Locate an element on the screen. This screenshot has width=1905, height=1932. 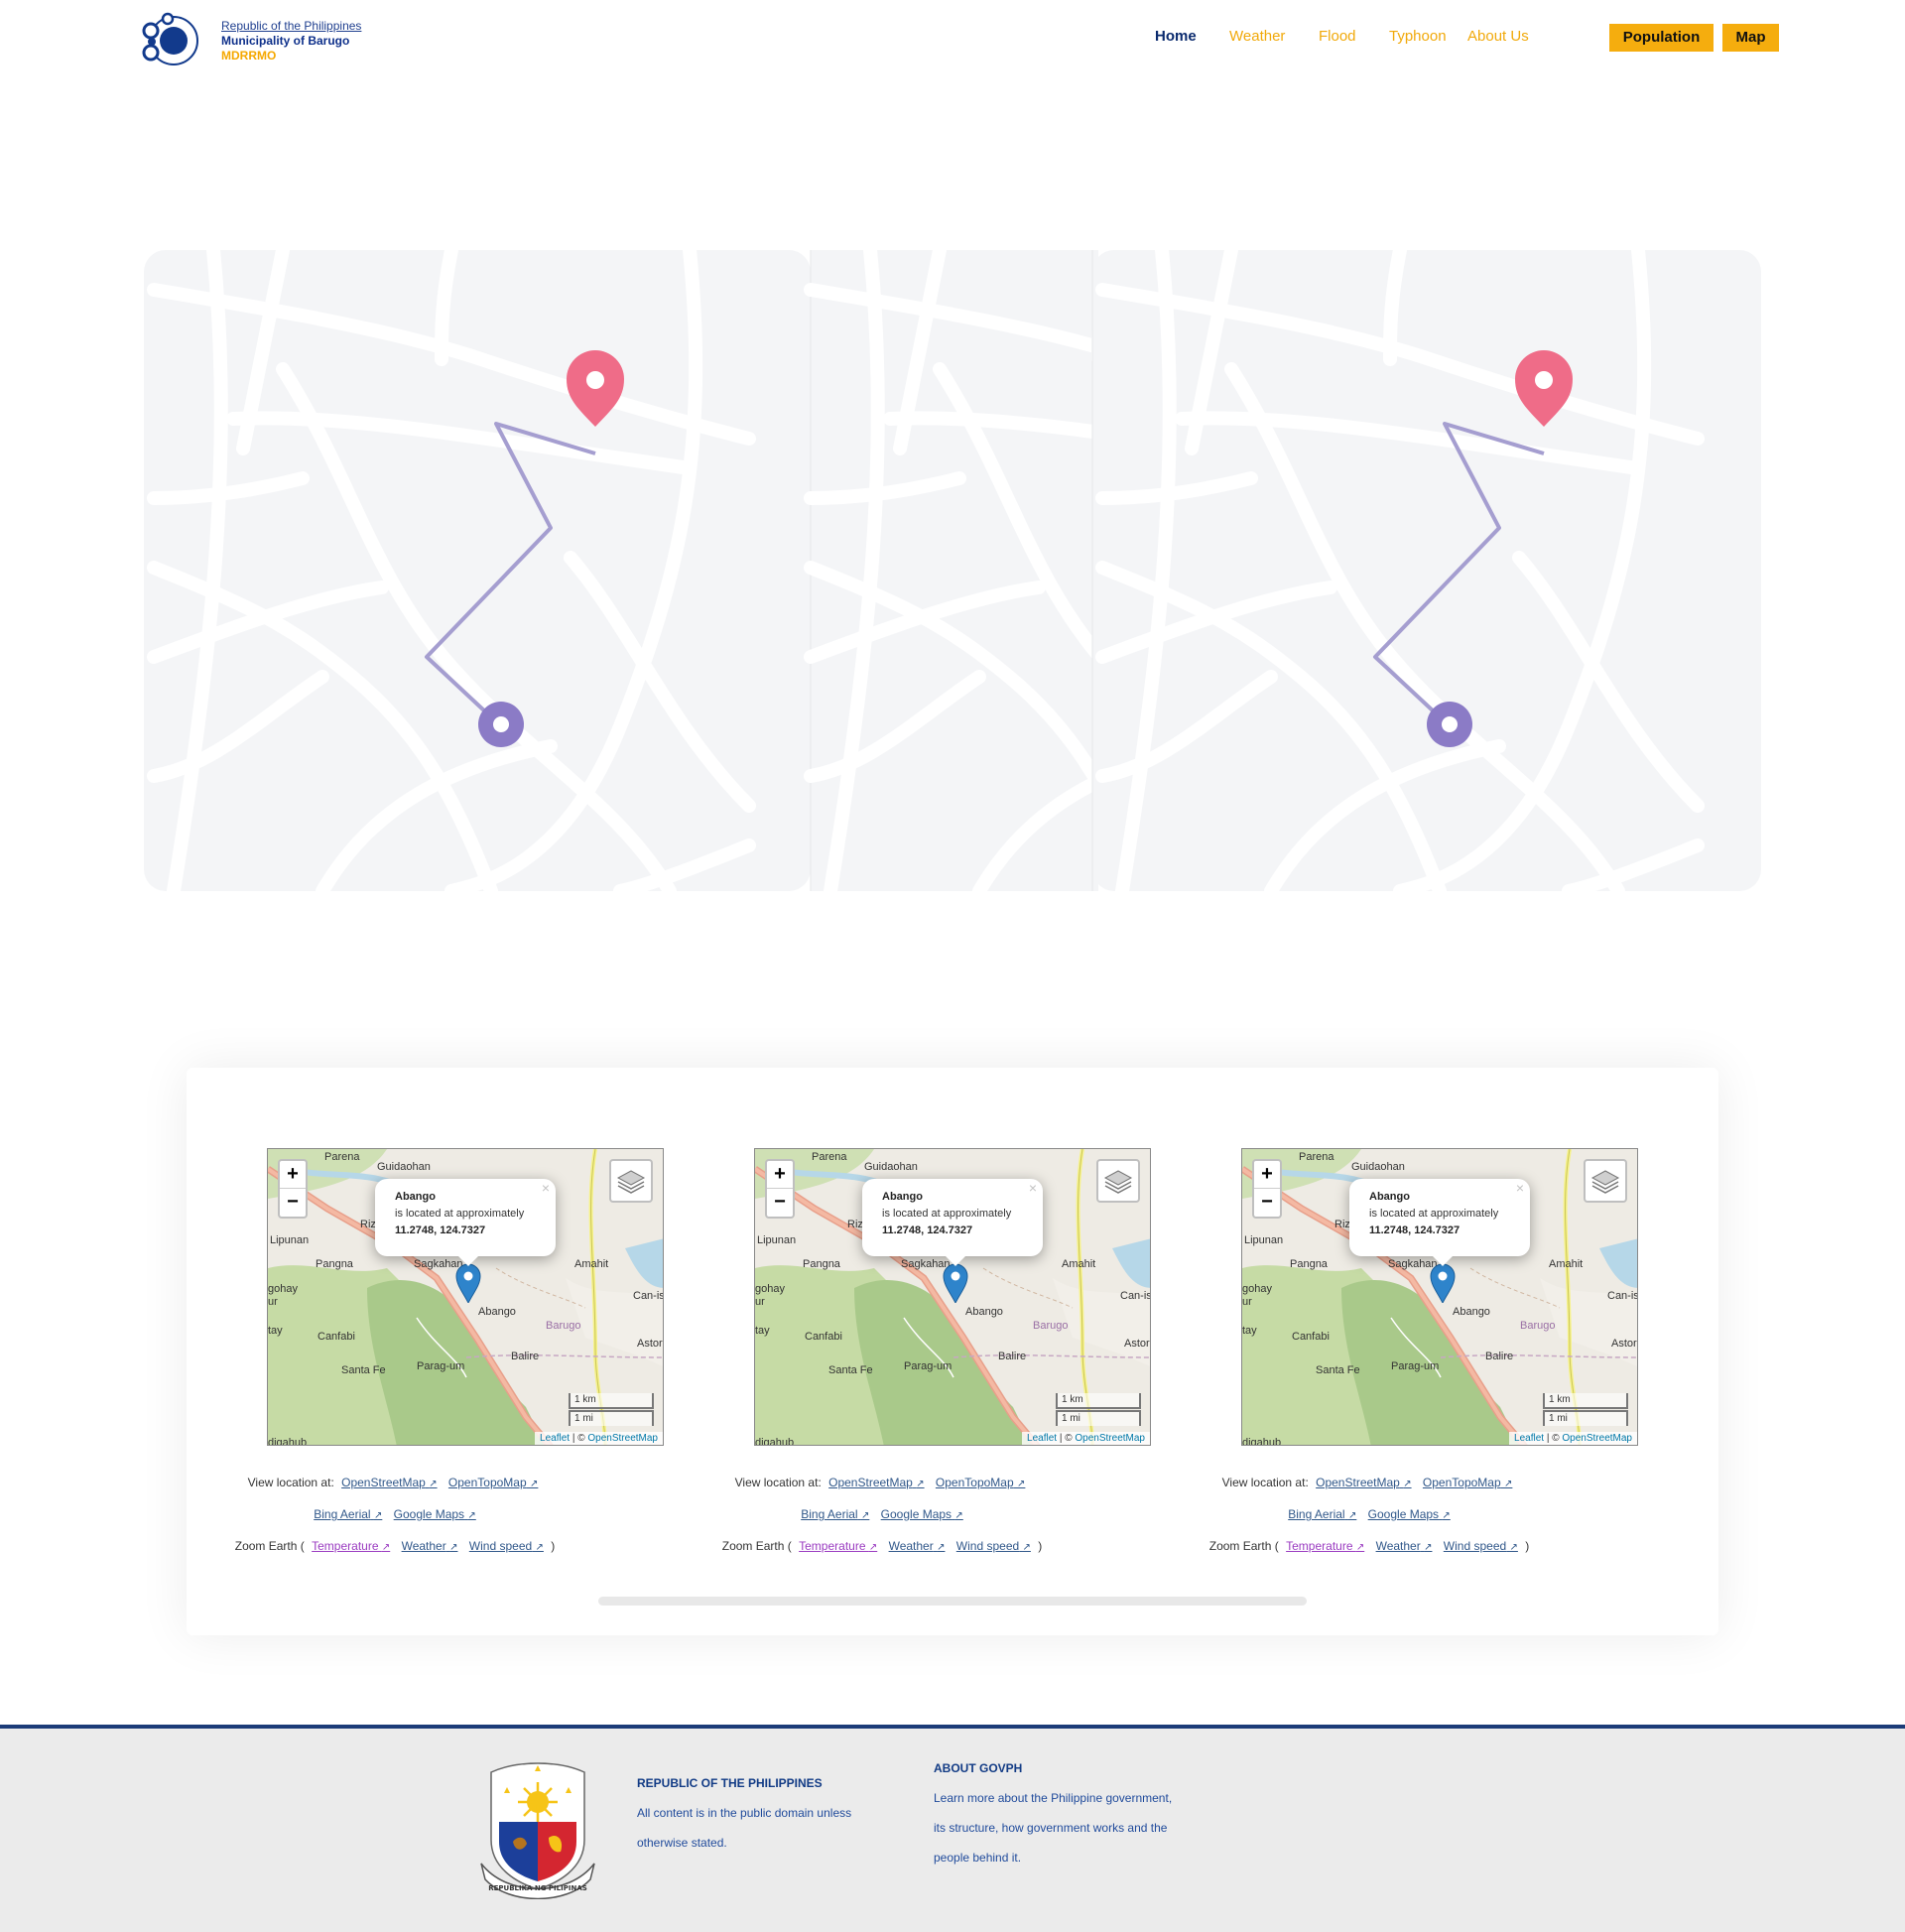
map-place-label: Astor is located at coordinates (650, 1344).